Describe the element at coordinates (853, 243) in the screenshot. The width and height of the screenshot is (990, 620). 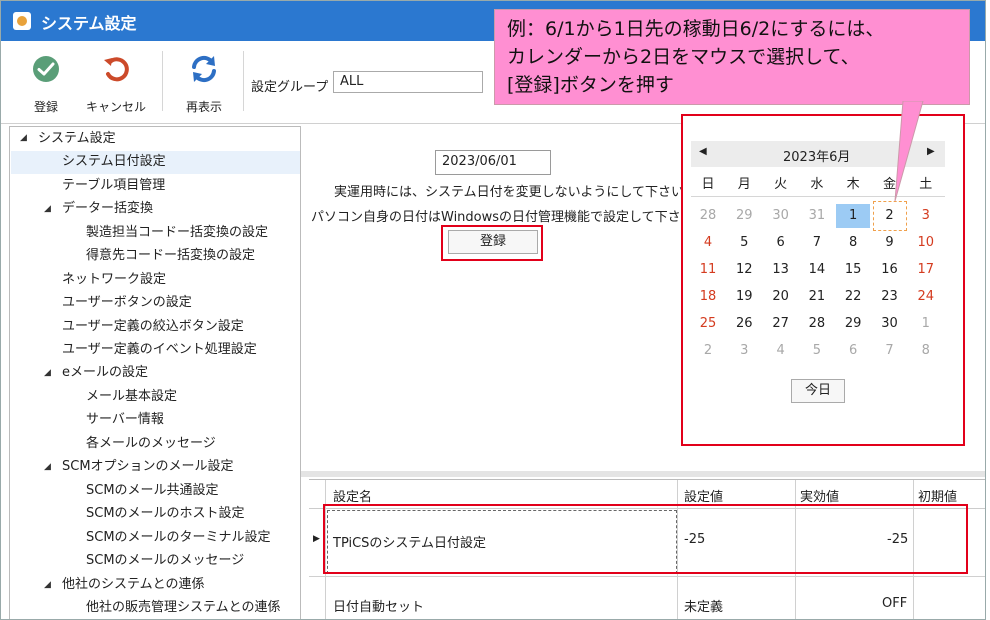
I see `calendar-day: 8` at that location.